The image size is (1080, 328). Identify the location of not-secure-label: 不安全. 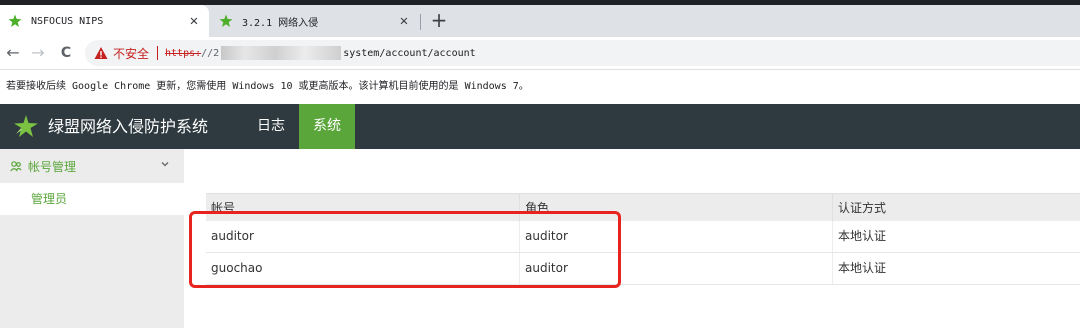
(131, 53).